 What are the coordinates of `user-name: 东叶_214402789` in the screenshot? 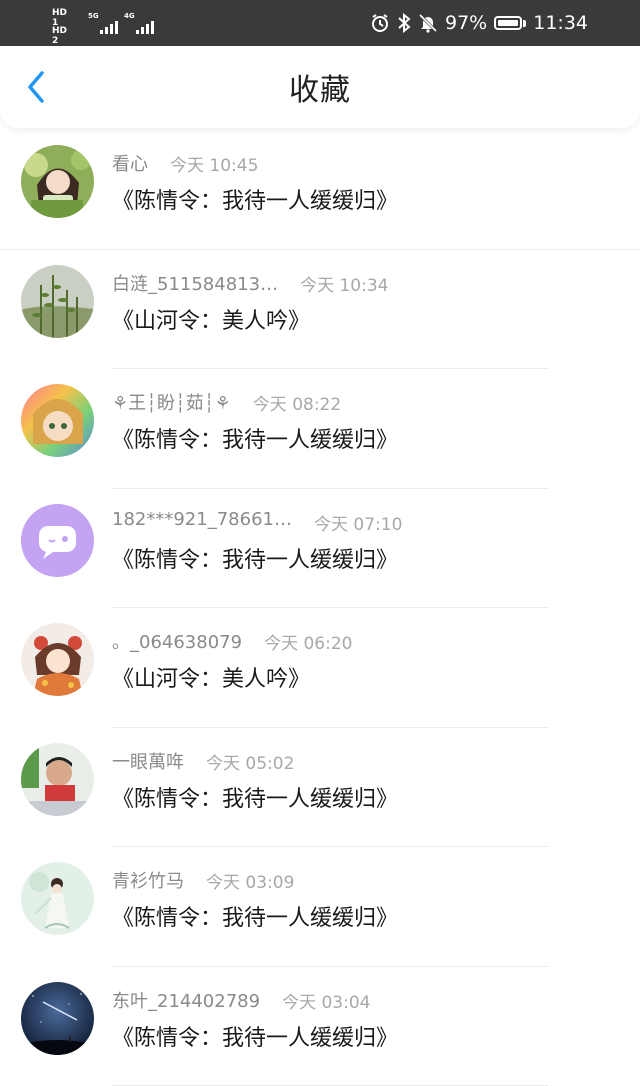 It's located at (186, 1000).